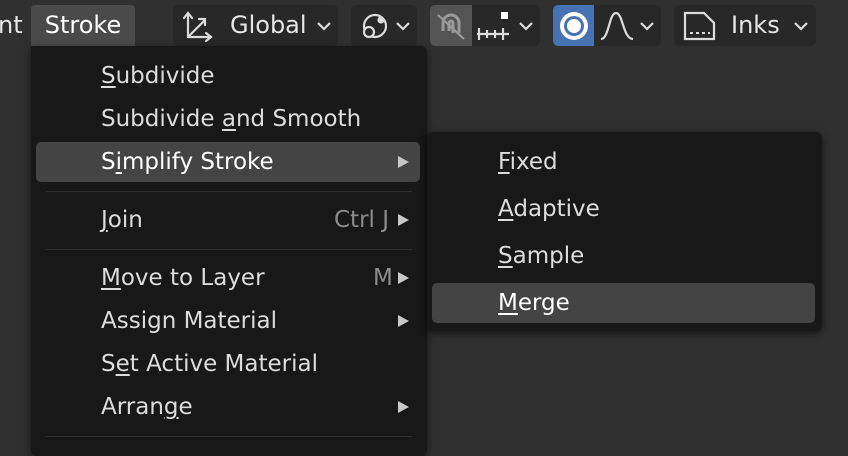 Image resolution: width=848 pixels, height=456 pixels. Describe the element at coordinates (228, 220) in the screenshot. I see `menu-item-join: Join Ctrl J` at that location.